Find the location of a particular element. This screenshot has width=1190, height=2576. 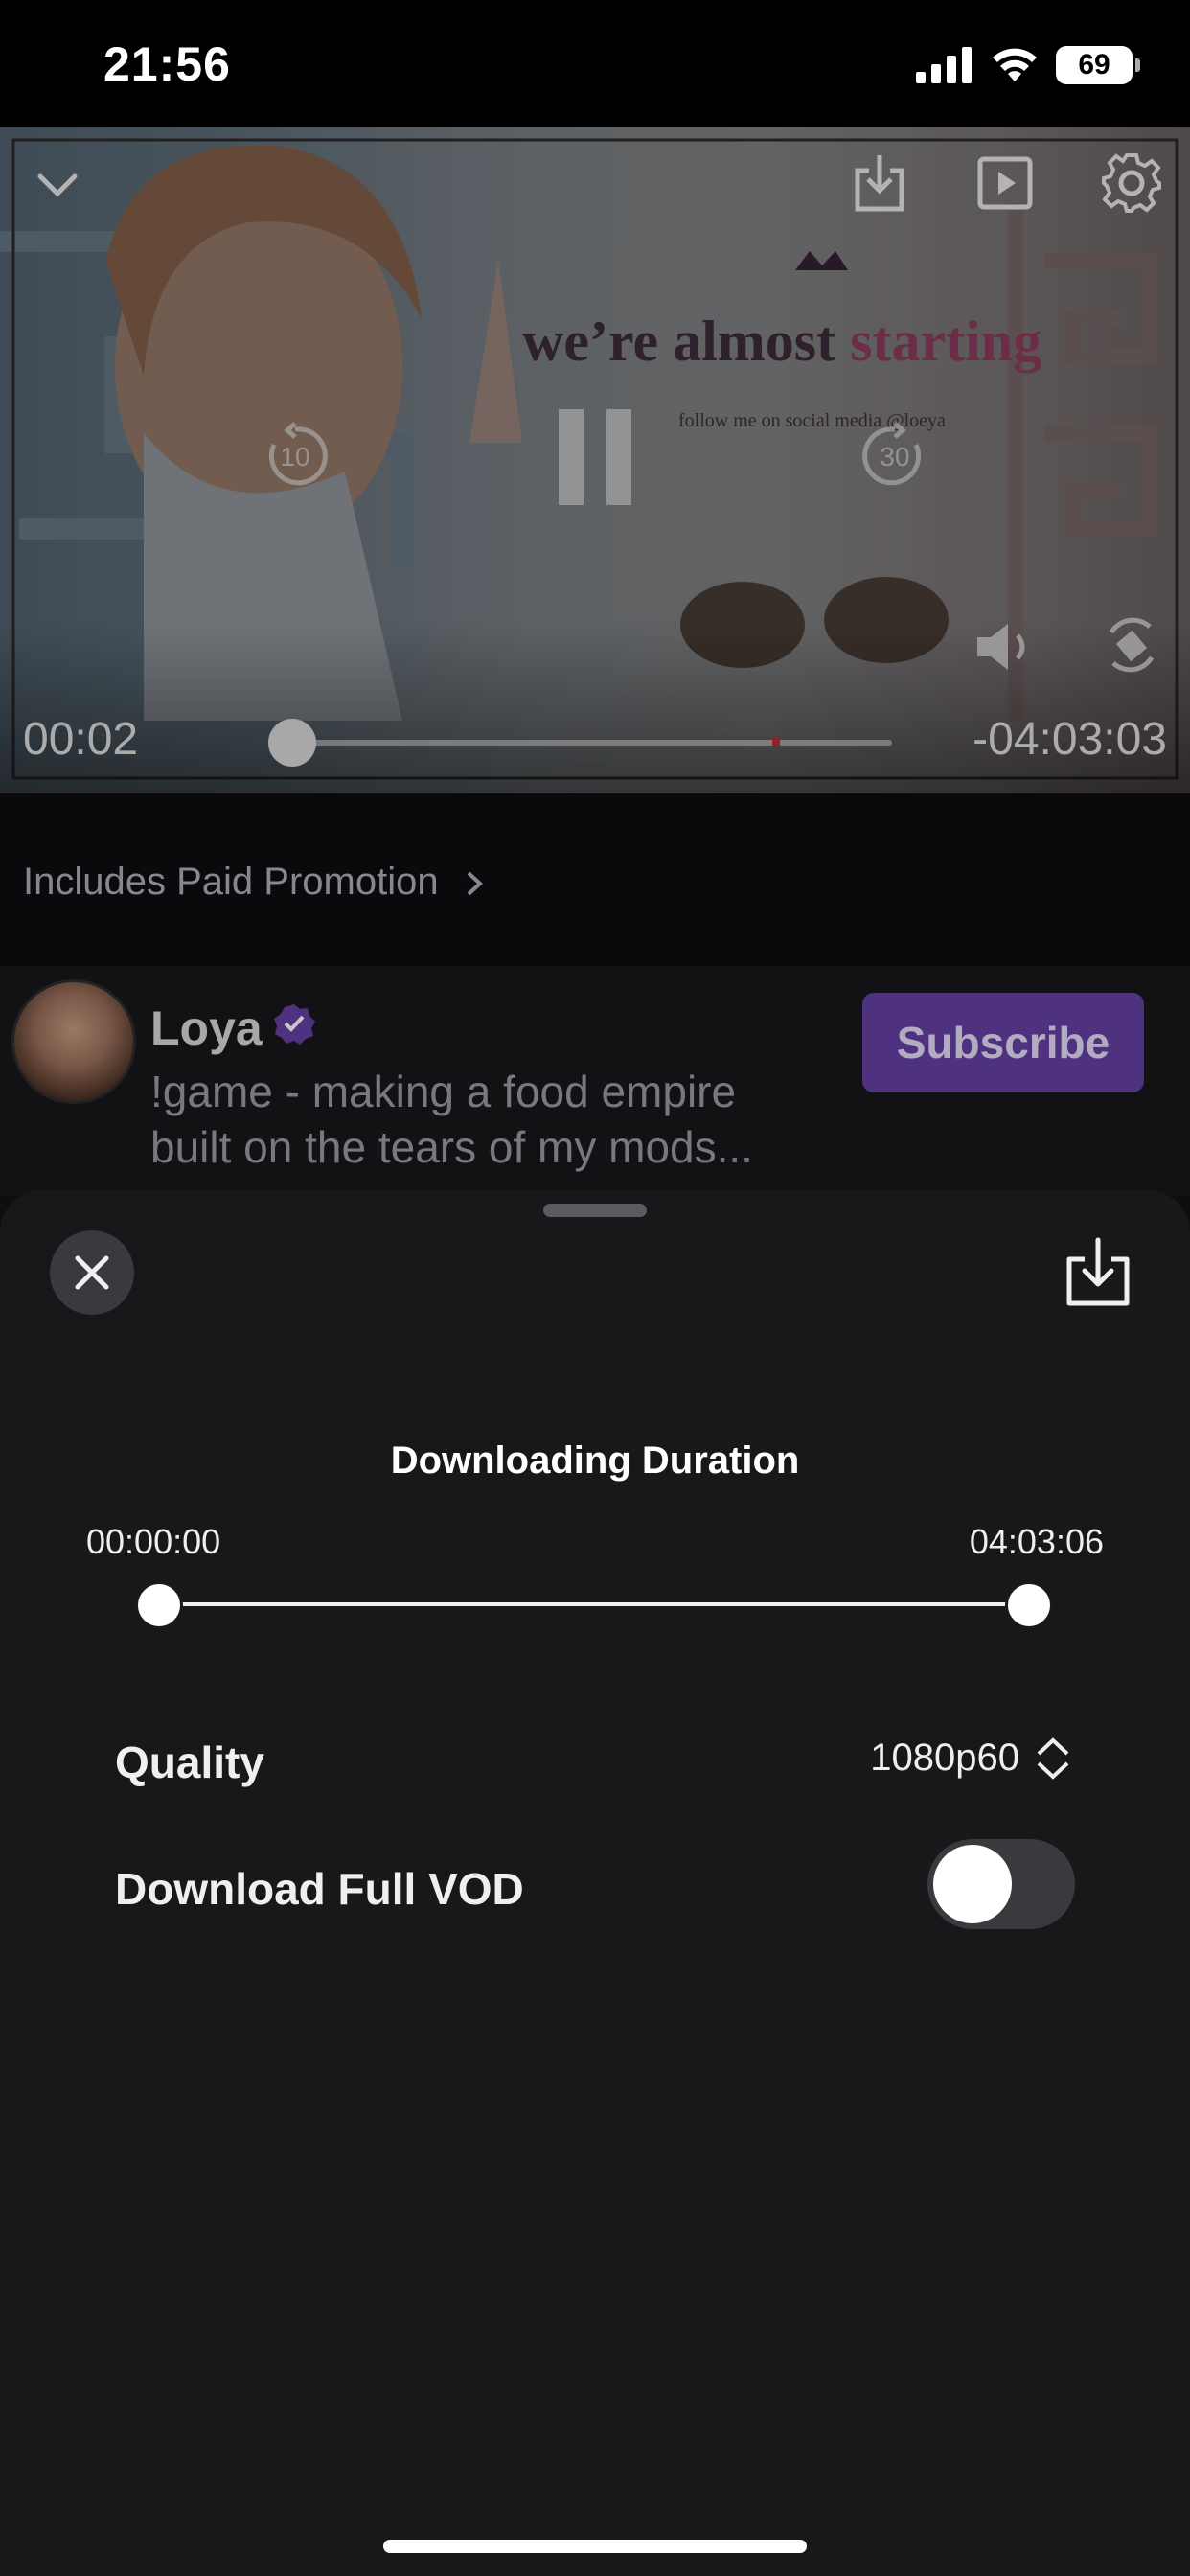

toggle-thumb is located at coordinates (973, 1884).